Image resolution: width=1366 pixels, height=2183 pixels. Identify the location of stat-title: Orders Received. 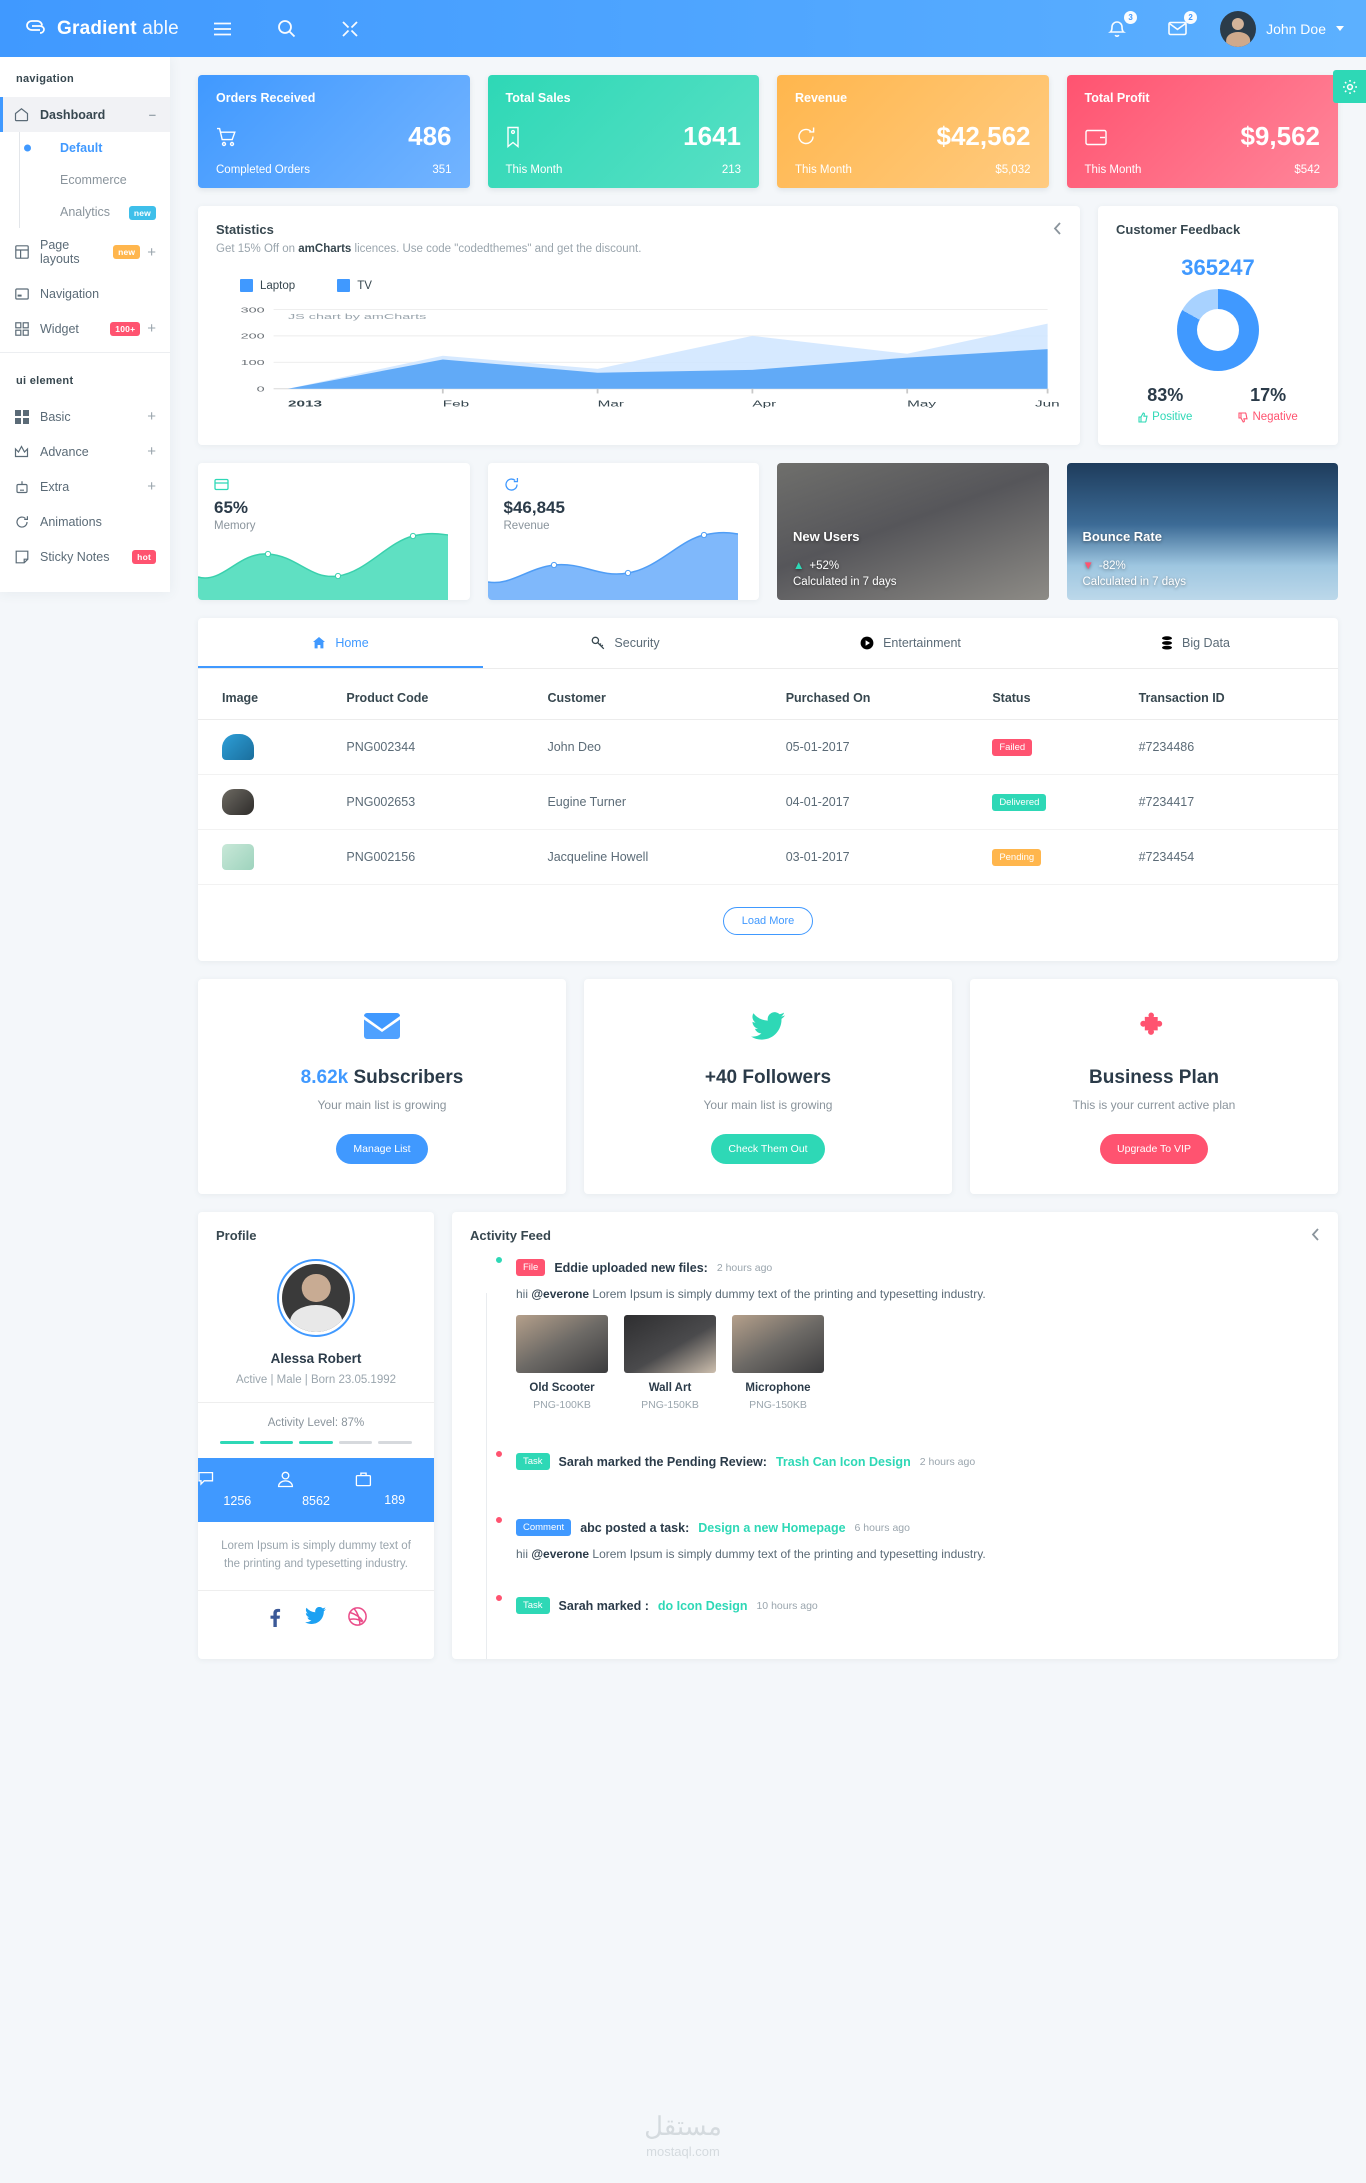
(266, 98).